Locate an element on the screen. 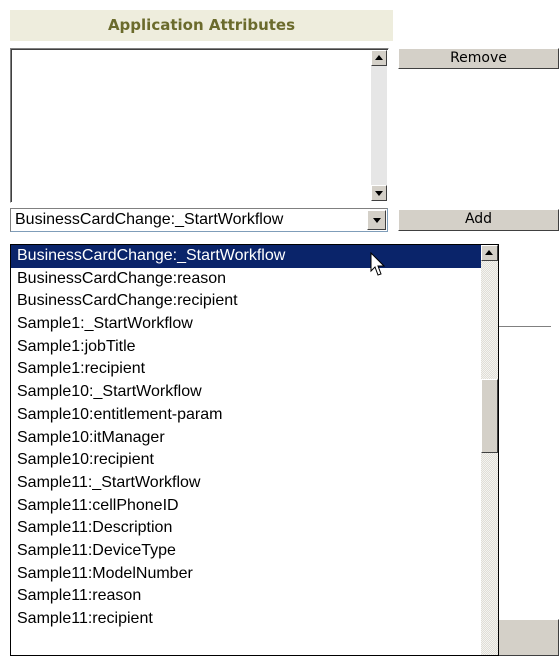 The image size is (559, 656). dropdown-option: Sample11:_StartWorkflow is located at coordinates (246, 483).